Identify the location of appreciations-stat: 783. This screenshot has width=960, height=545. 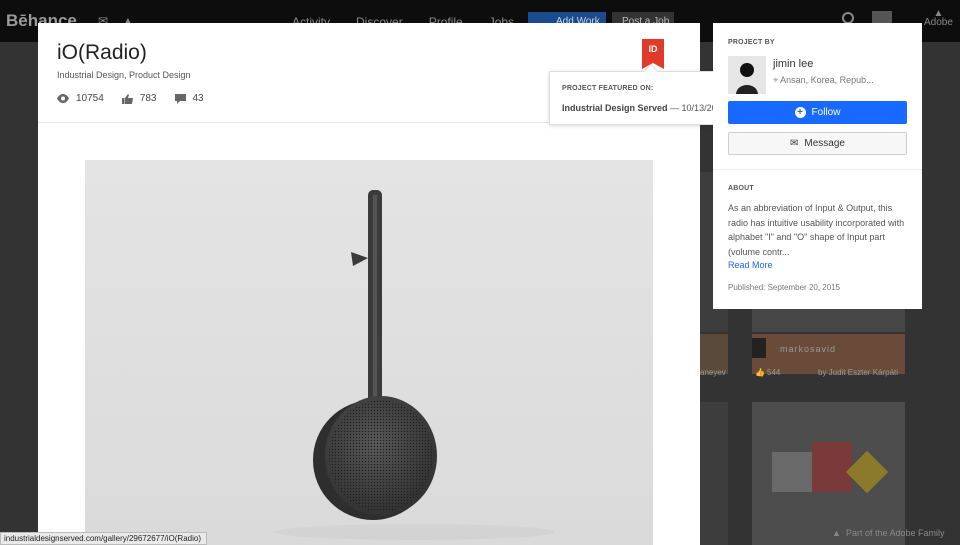
(139, 98).